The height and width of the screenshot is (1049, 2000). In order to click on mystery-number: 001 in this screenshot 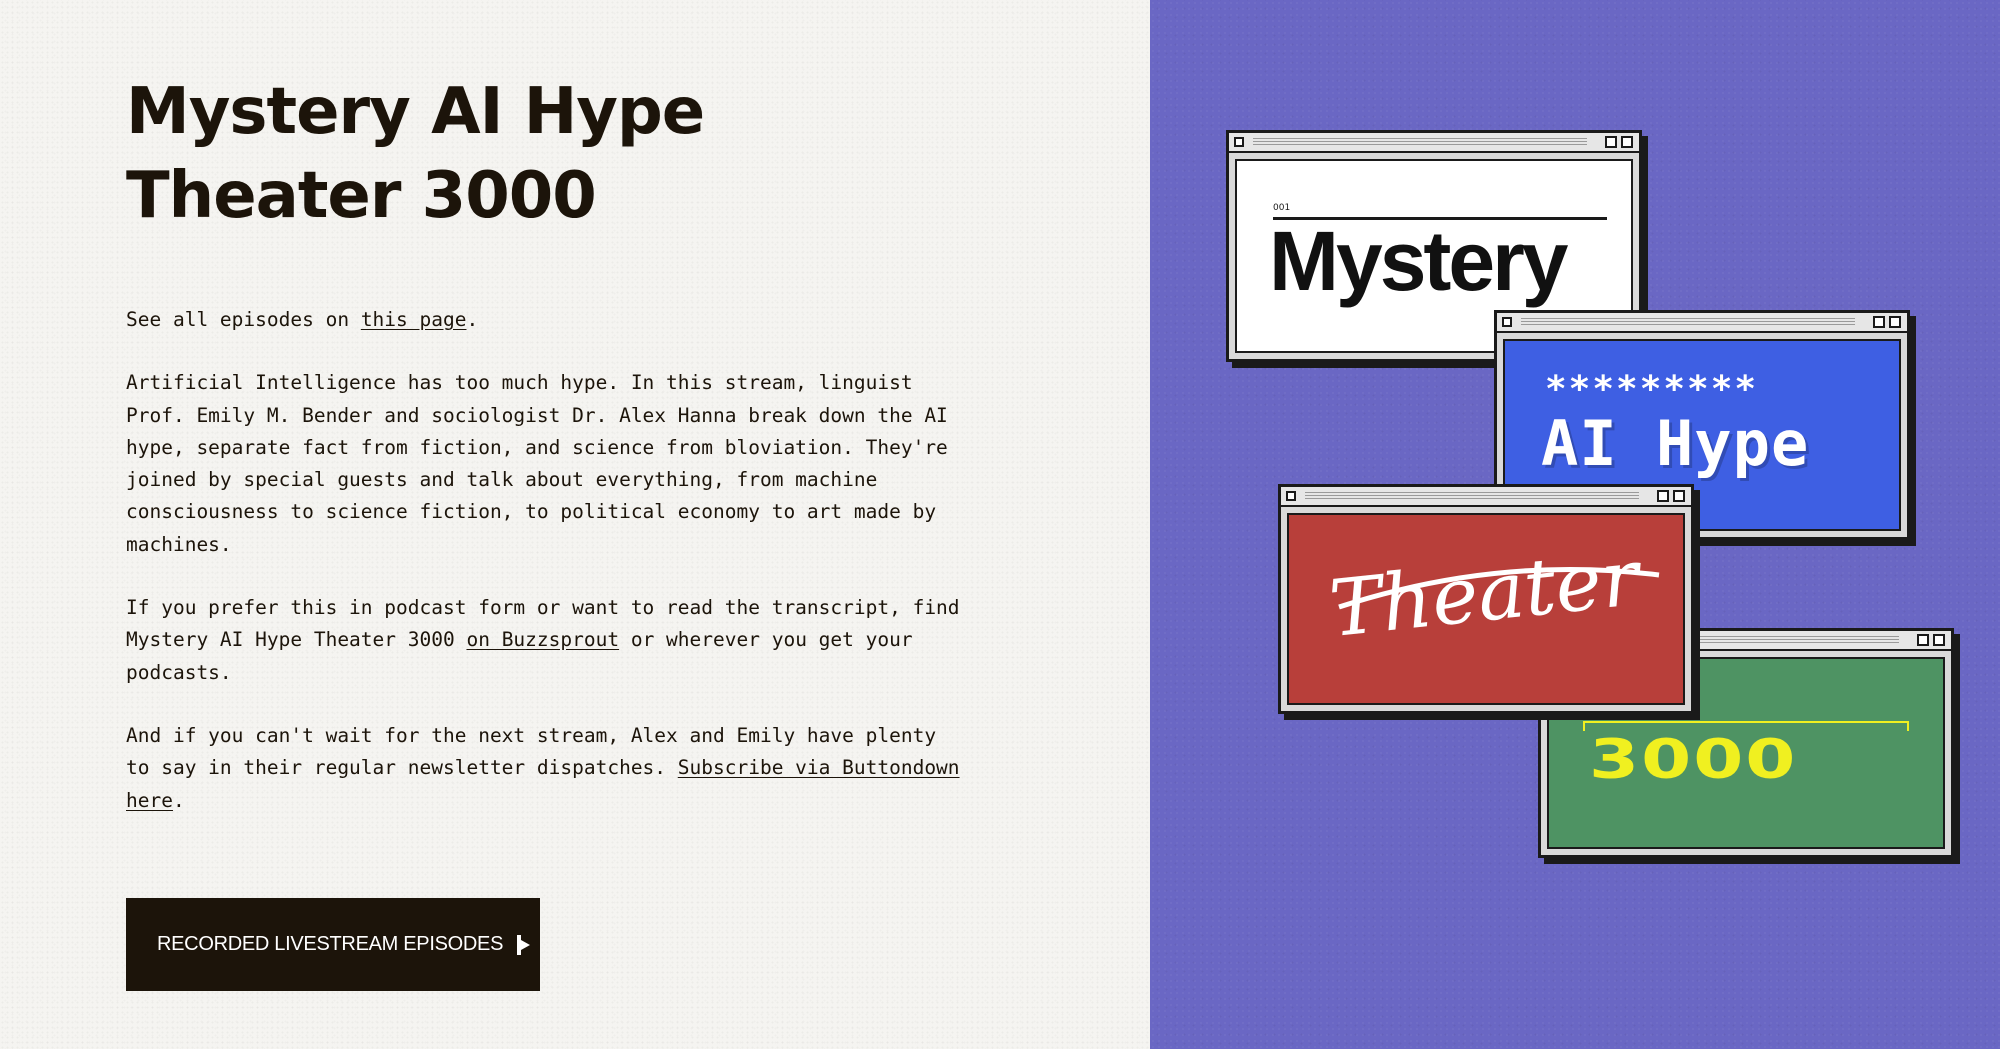, I will do `click(1282, 208)`.